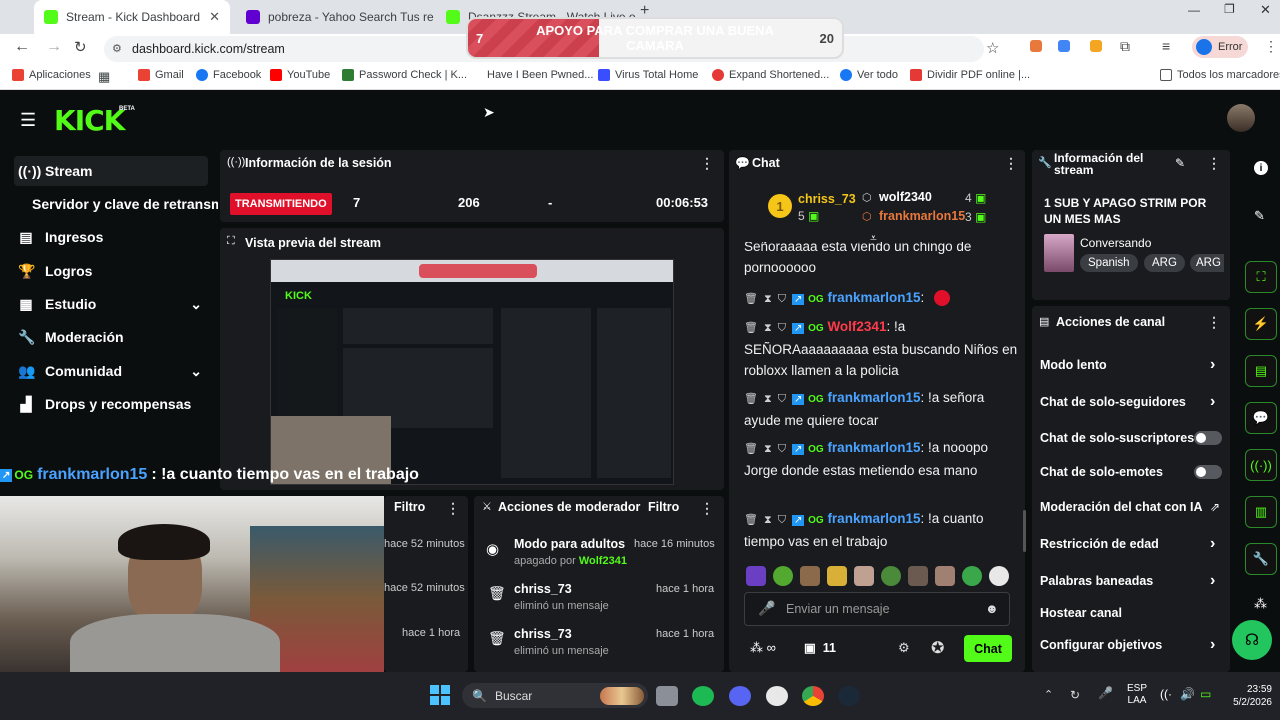 This screenshot has height=720, width=1280. I want to click on chat-username: Wolf2341, so click(856, 326).